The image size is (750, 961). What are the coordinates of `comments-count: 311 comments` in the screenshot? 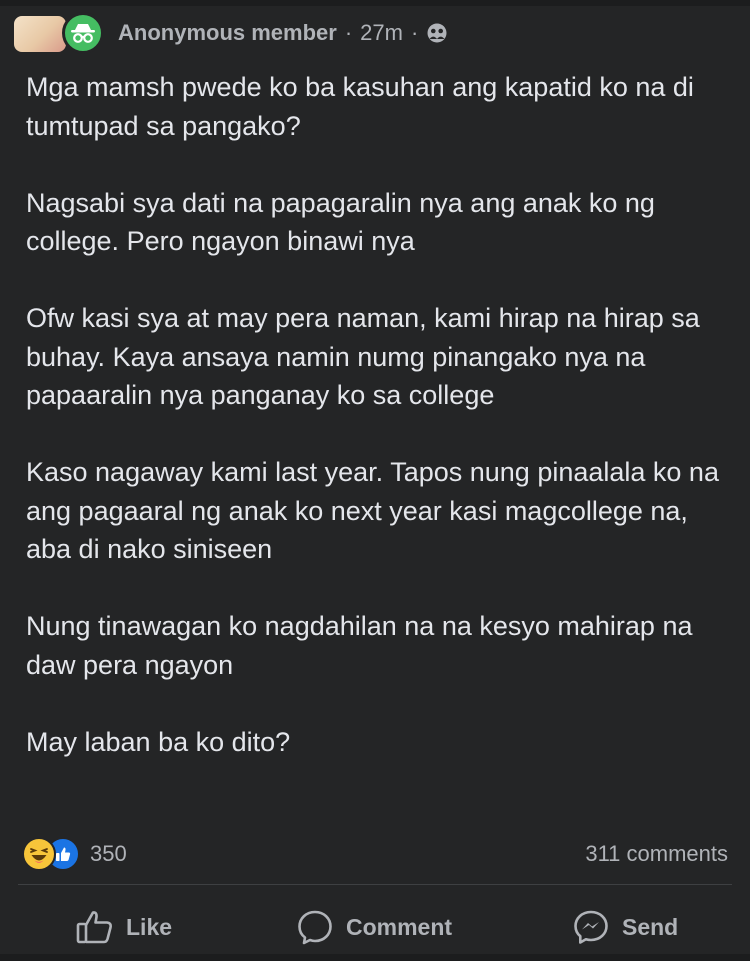 It's located at (656, 854).